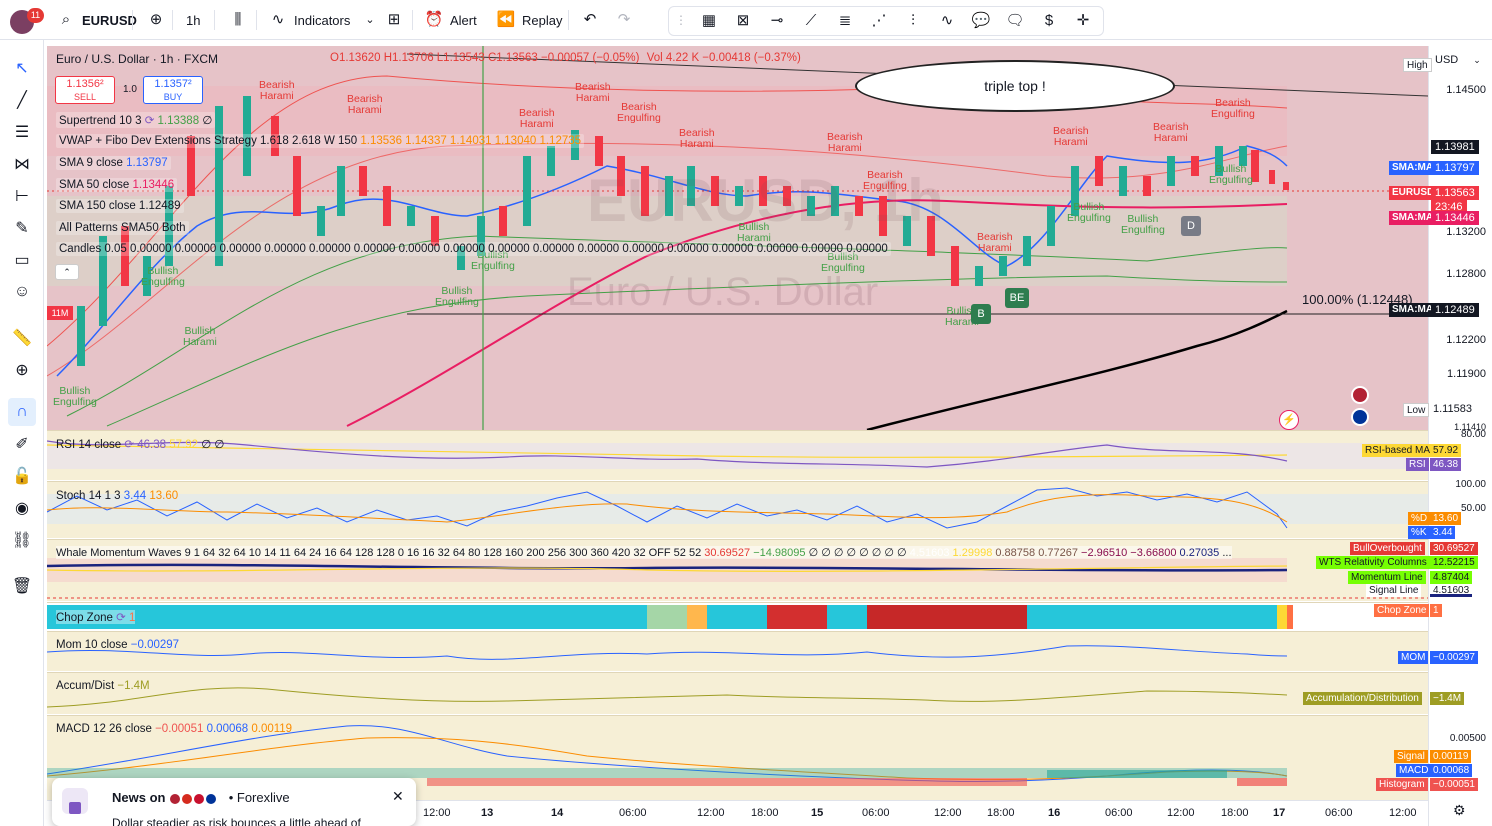  What do you see at coordinates (981, 314) in the screenshot?
I see `pattern-badge: B` at bounding box center [981, 314].